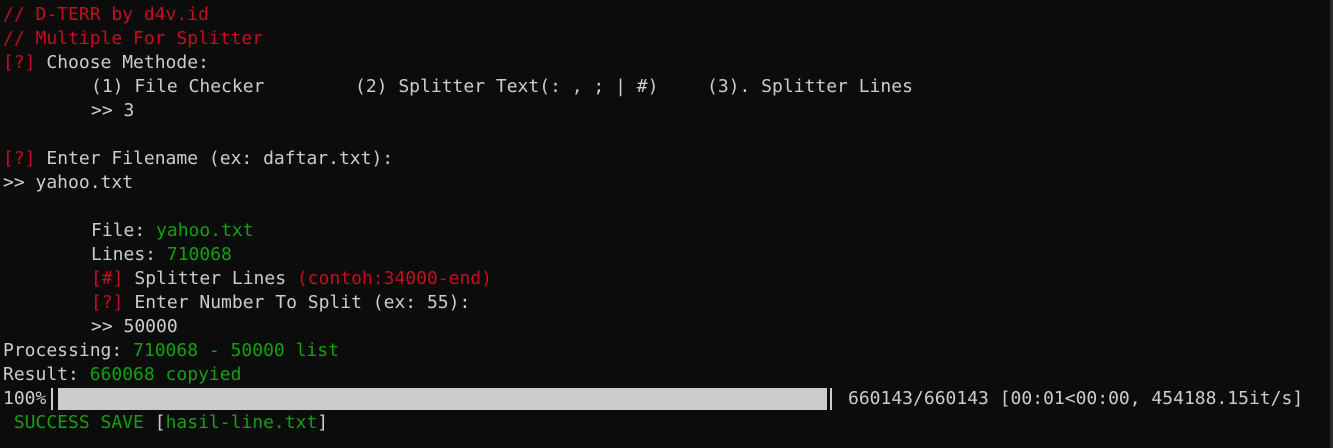 The image size is (1333, 448). Describe the element at coordinates (241, 422) in the screenshot. I see `success-filename: hasil-line.txt` at that location.